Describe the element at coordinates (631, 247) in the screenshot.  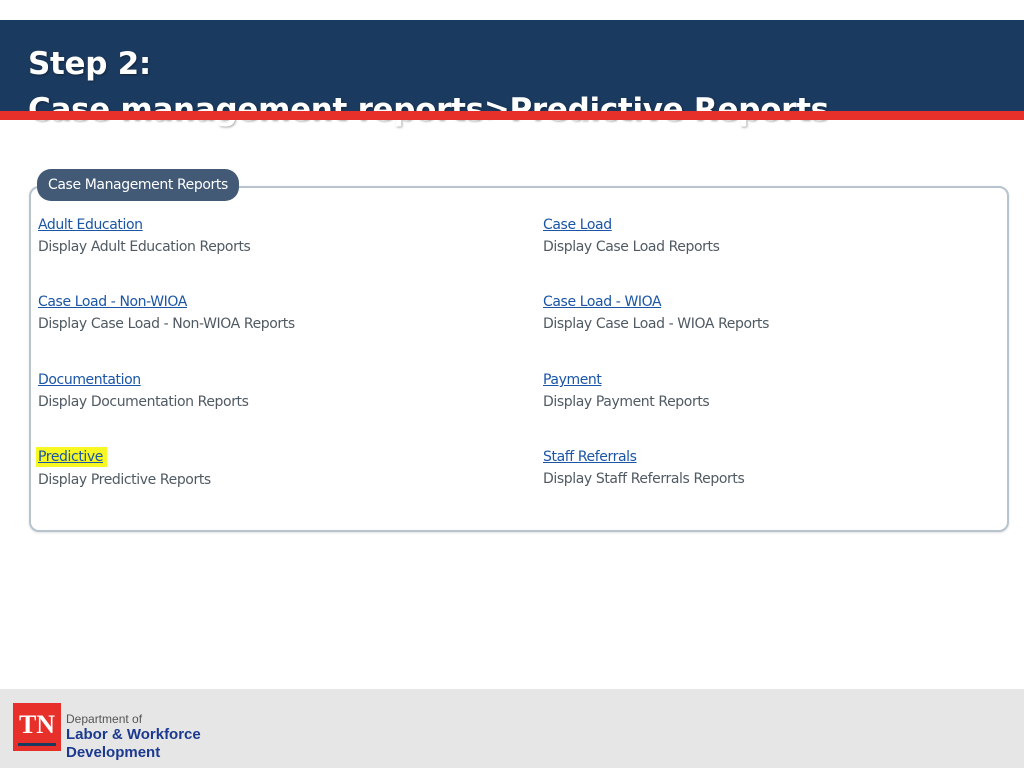
I see `case-load-description: Display Case Load Reports` at that location.